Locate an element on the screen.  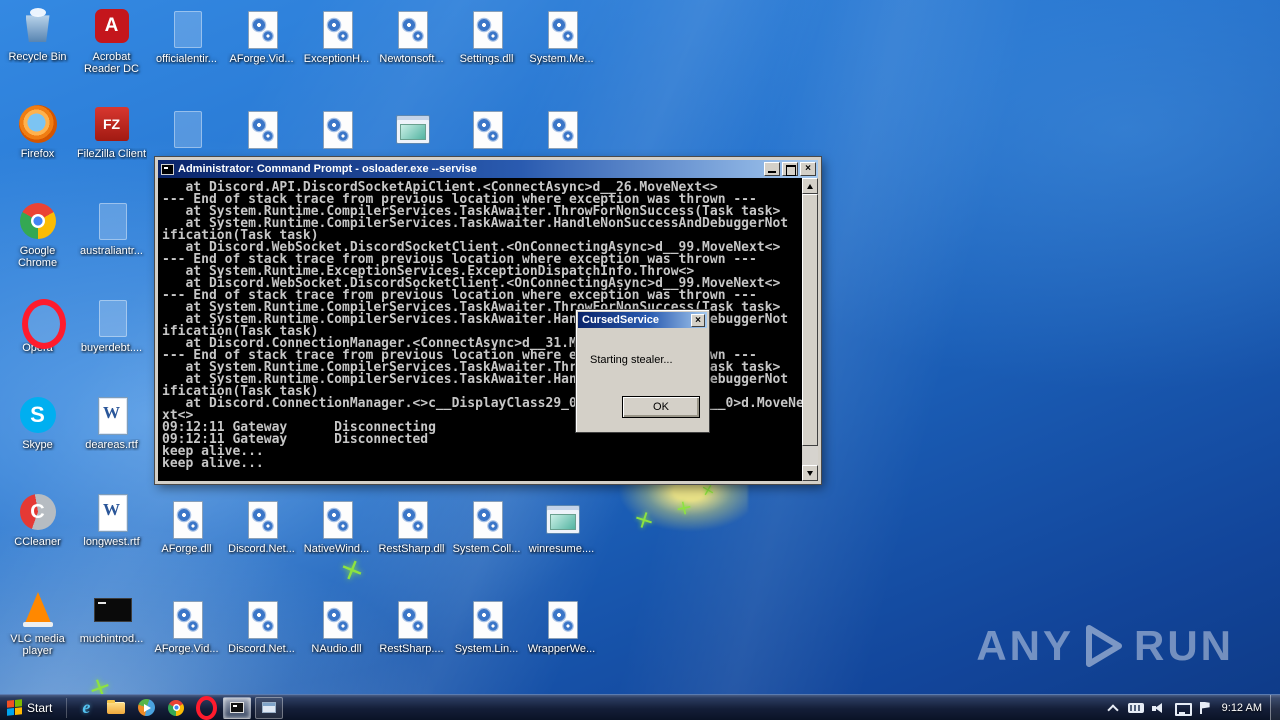
recycle-bin-icon is located at coordinates (38, 27).